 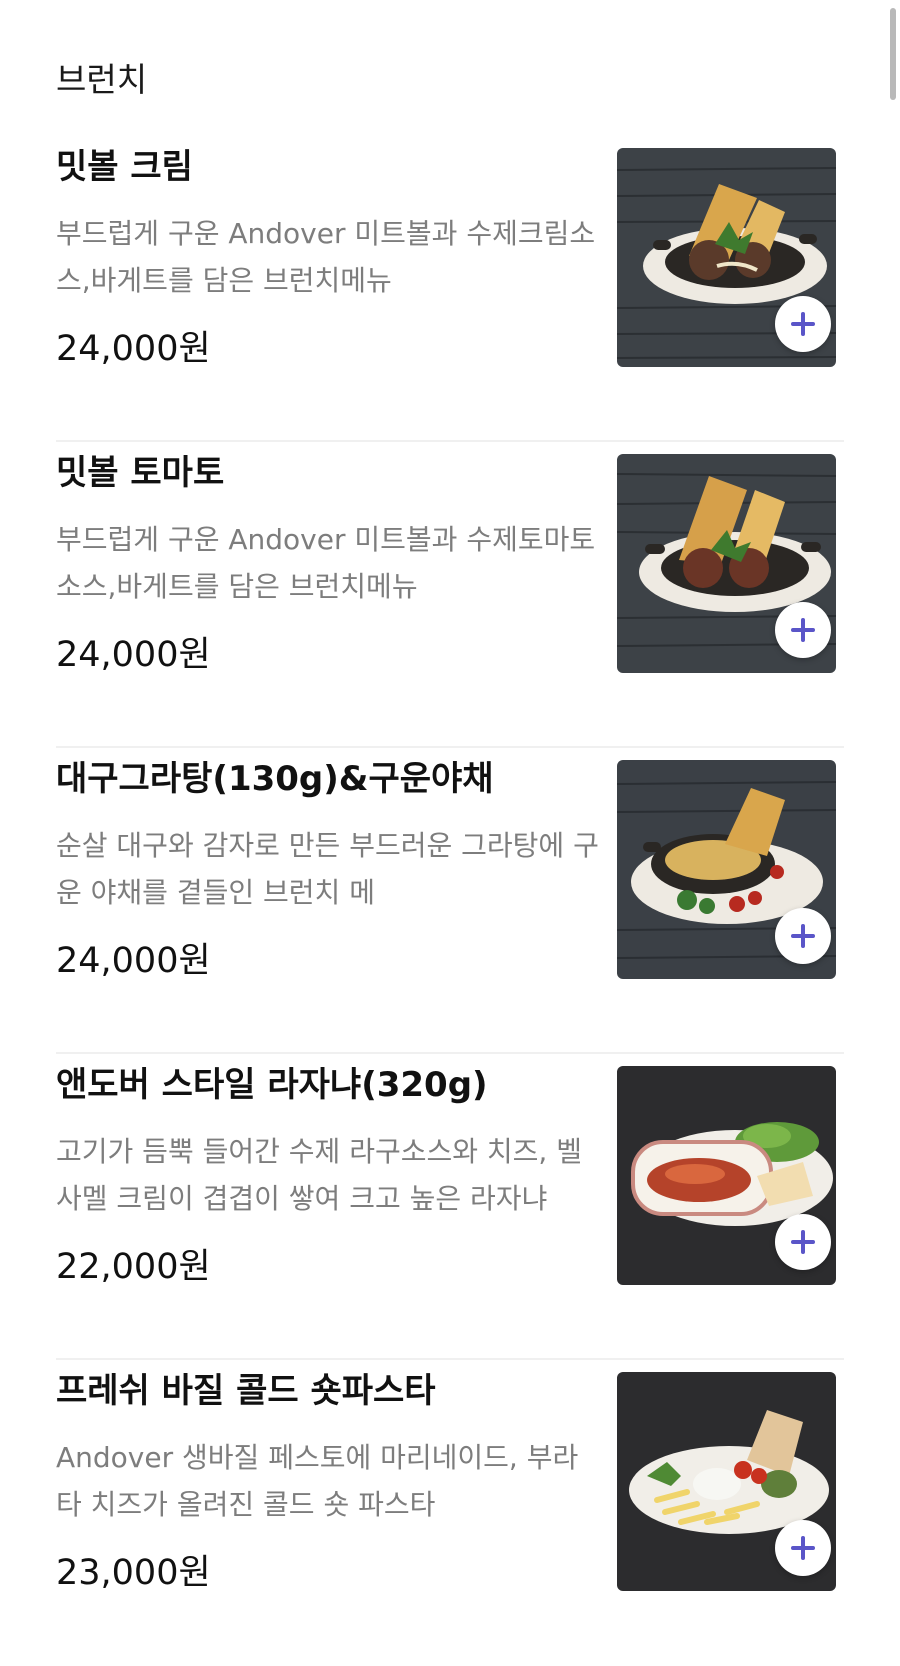 I want to click on menu-item-name: 대구그라탕(130g)&구운야채, so click(x=275, y=779).